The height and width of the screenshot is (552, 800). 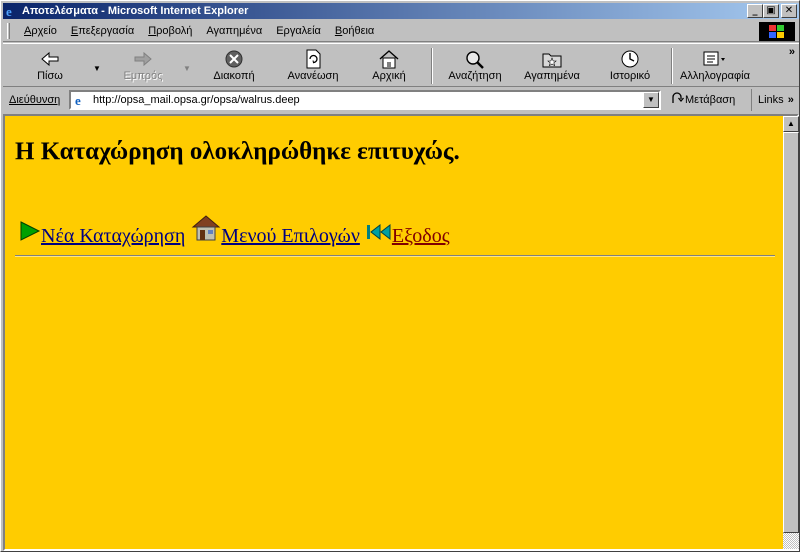 What do you see at coordinates (234, 31) in the screenshot?
I see `menu-favorites: Αγαπημένα` at bounding box center [234, 31].